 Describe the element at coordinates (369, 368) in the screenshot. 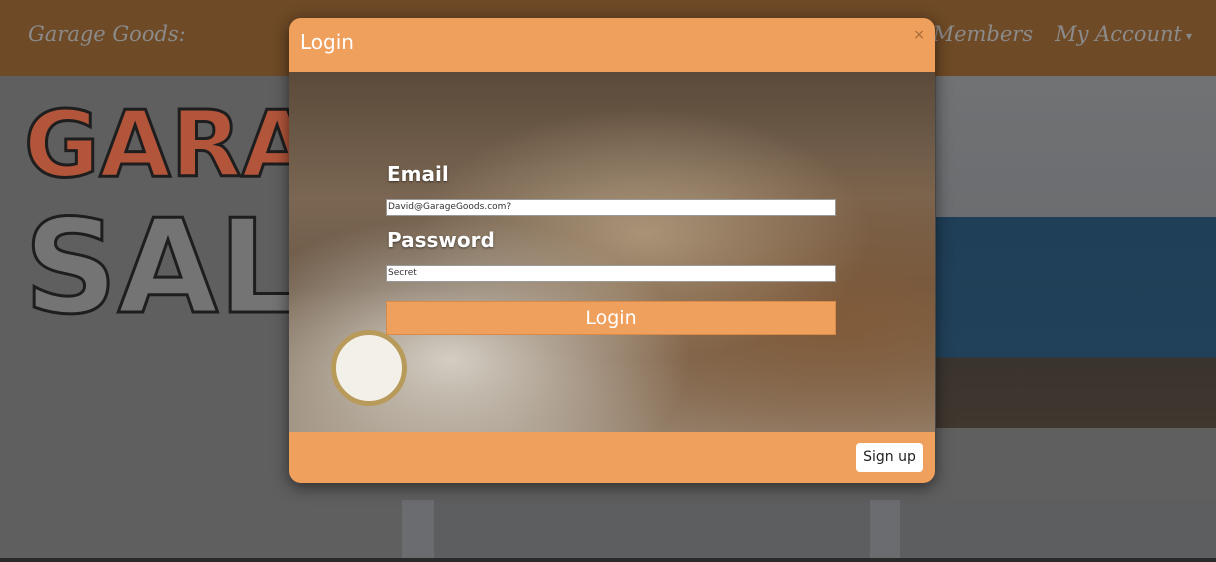

I see `clock-decor` at that location.